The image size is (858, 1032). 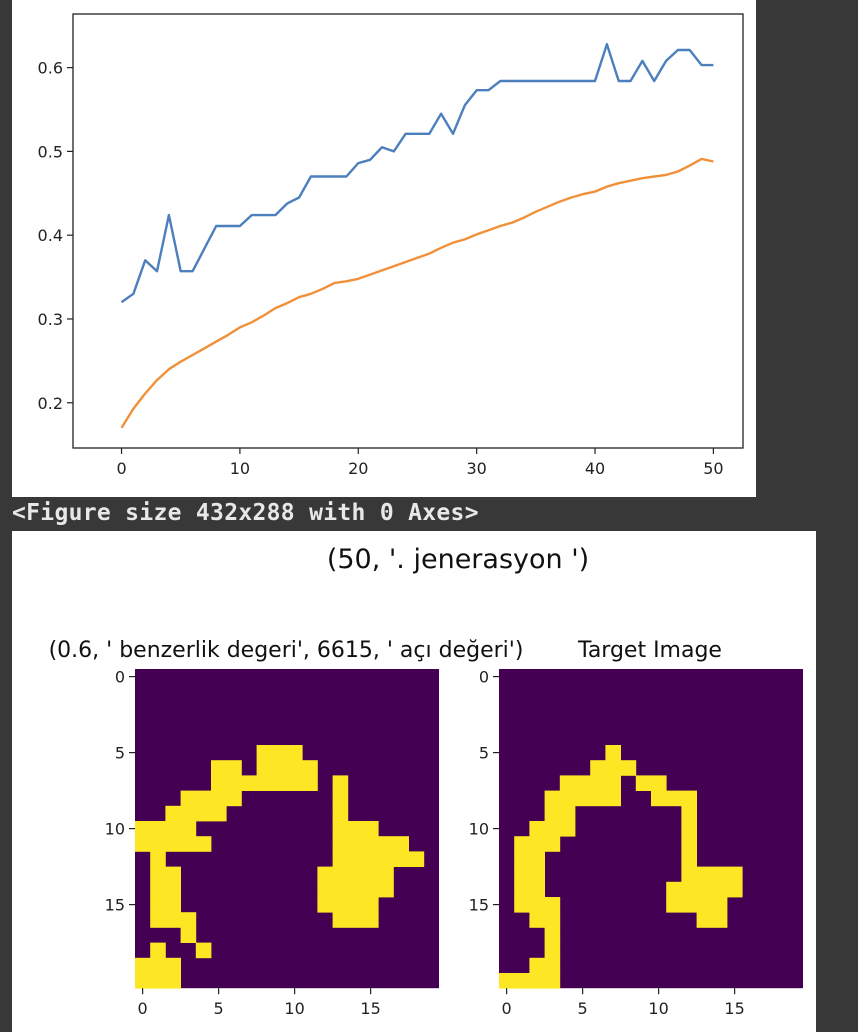 I want to click on x-tick-label: 15, so click(x=734, y=1008).